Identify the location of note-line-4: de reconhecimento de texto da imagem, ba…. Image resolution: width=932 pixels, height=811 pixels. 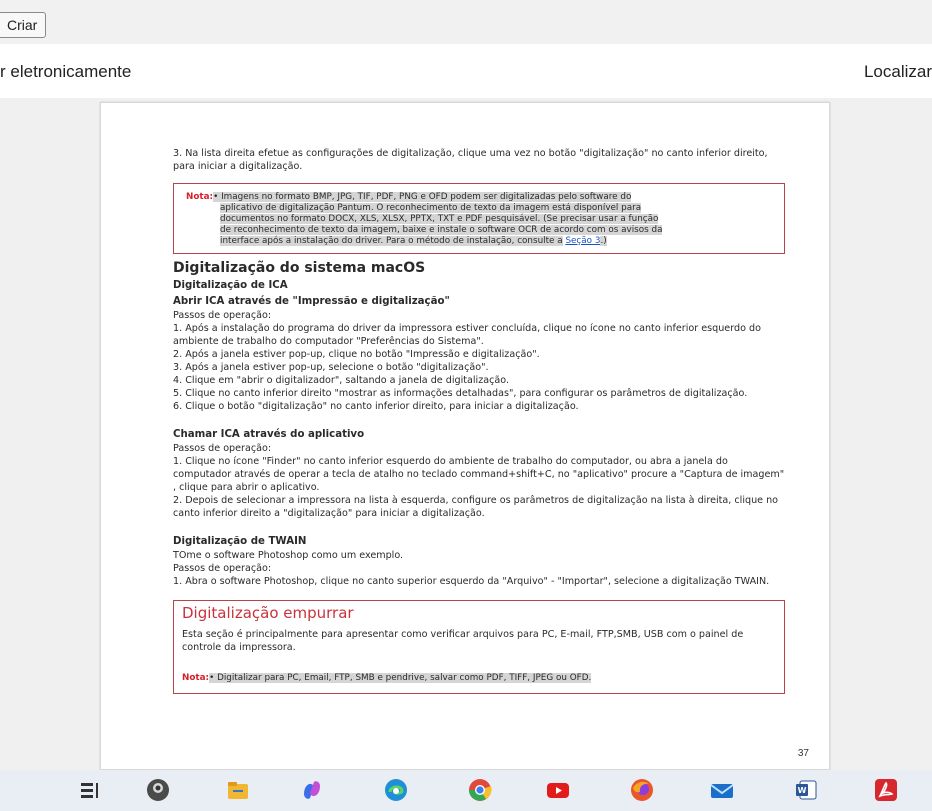
(441, 230).